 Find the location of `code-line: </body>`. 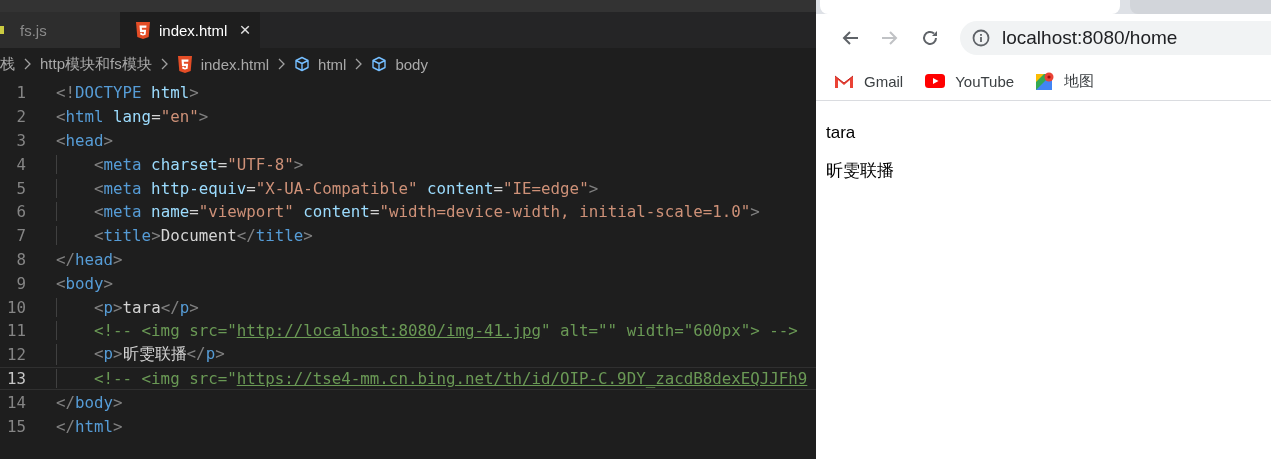

code-line: </body> is located at coordinates (89, 402).